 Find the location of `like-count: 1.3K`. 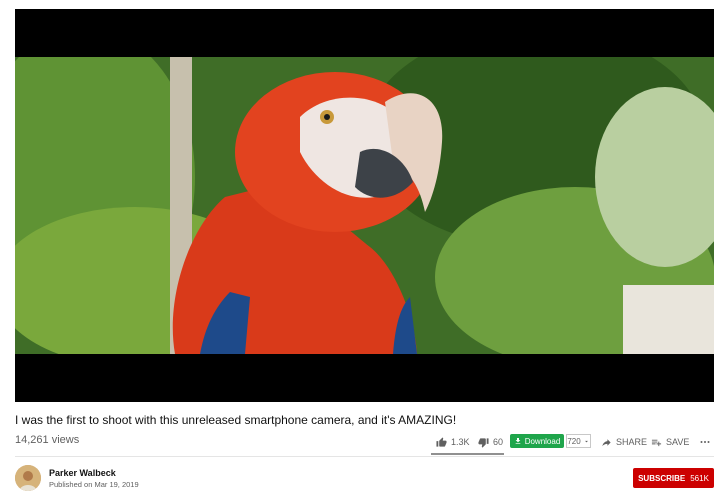

like-count: 1.3K is located at coordinates (460, 442).